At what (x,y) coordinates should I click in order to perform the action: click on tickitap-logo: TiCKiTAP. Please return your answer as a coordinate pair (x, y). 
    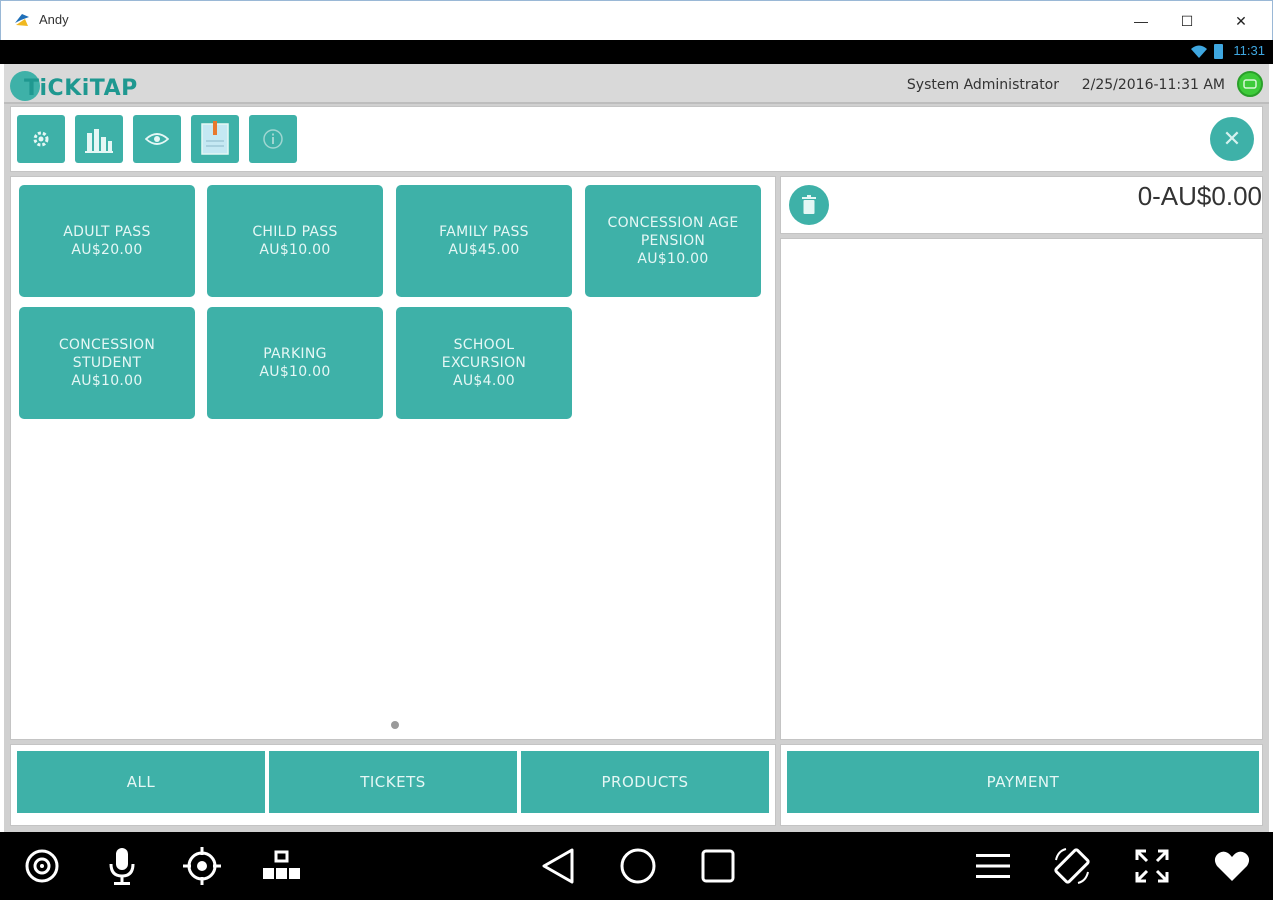
    Looking at the image, I should click on (73, 85).